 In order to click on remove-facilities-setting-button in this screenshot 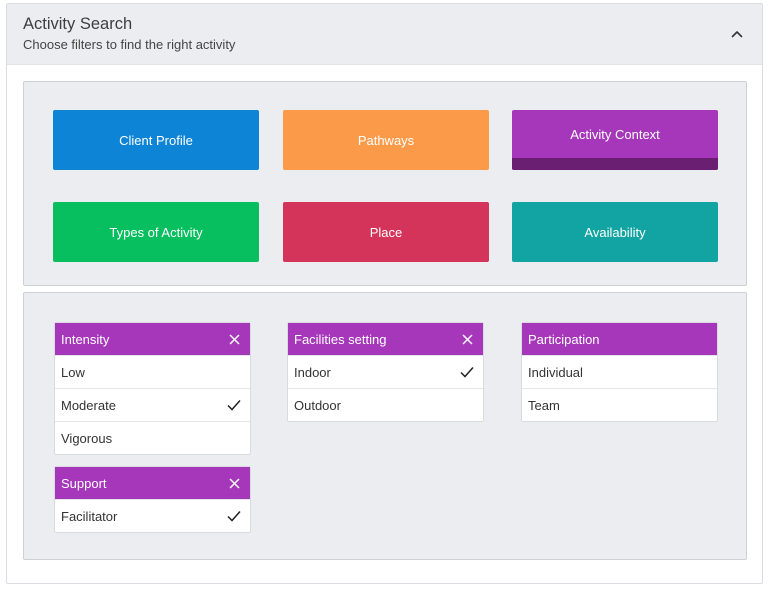, I will do `click(467, 339)`.